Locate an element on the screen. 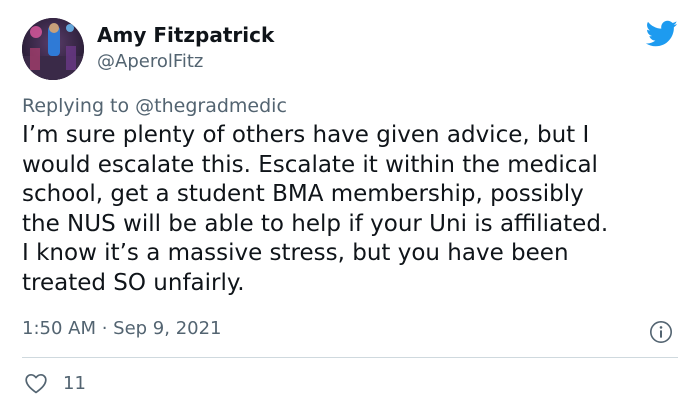 The image size is (700, 410). replying-to-line: Replying to @thegradmedic is located at coordinates (154, 106).